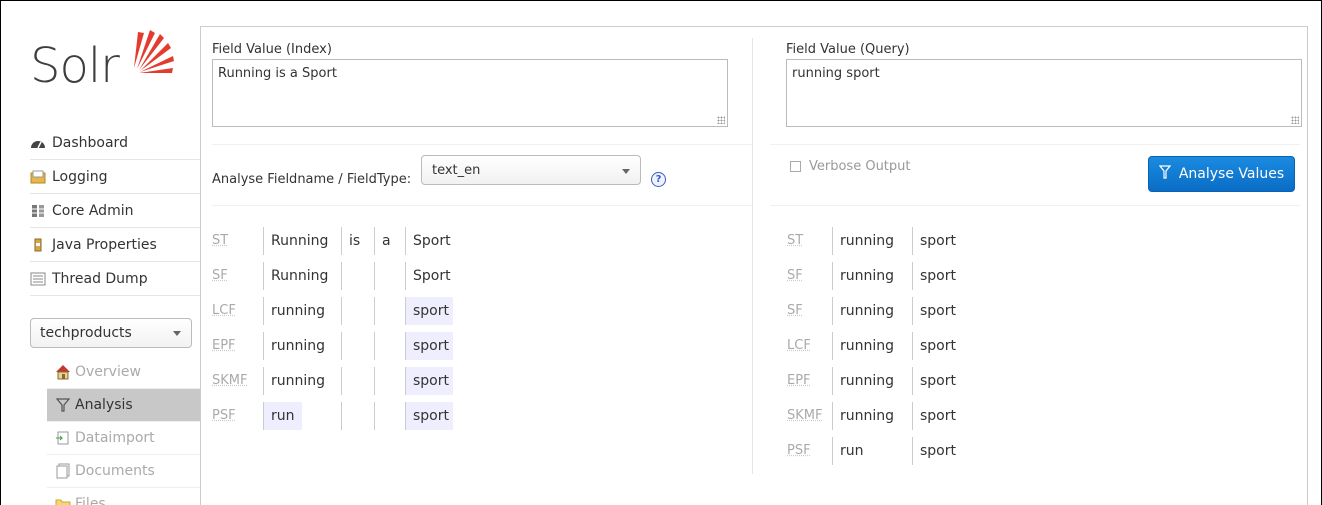  What do you see at coordinates (658, 179) in the screenshot?
I see `help-icon: ?` at bounding box center [658, 179].